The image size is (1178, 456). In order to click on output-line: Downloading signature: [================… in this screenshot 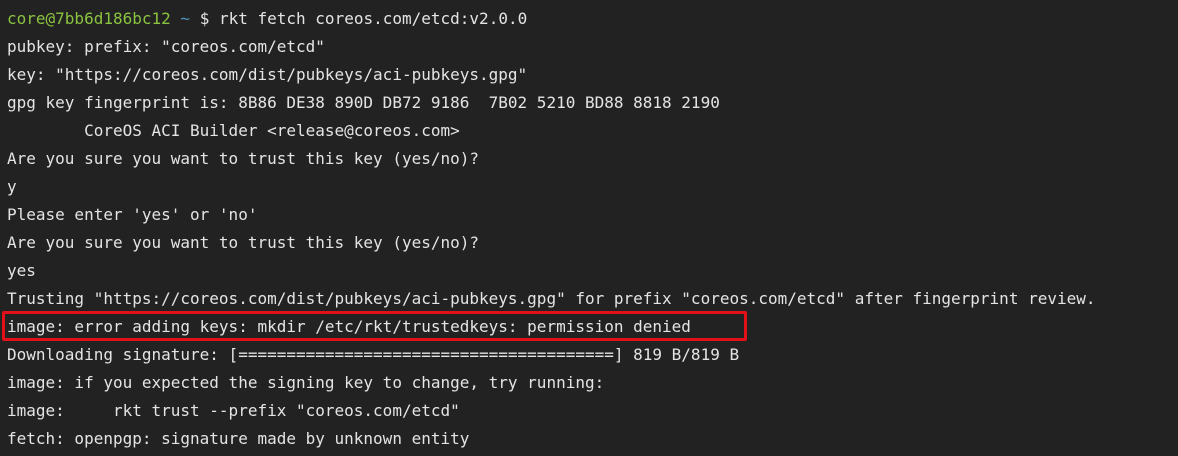, I will do `click(373, 354)`.